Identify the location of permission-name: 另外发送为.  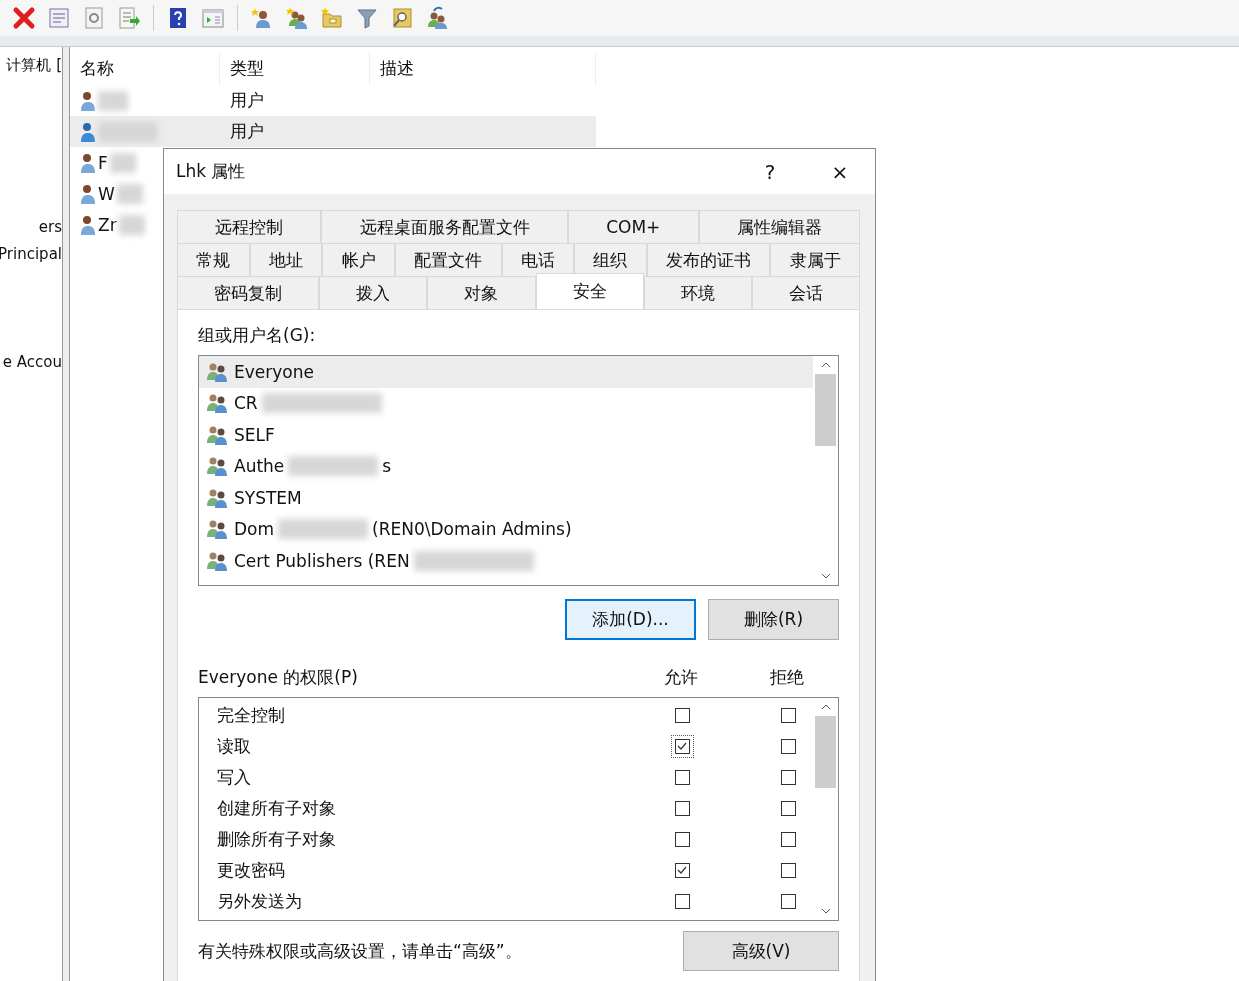
(259, 901).